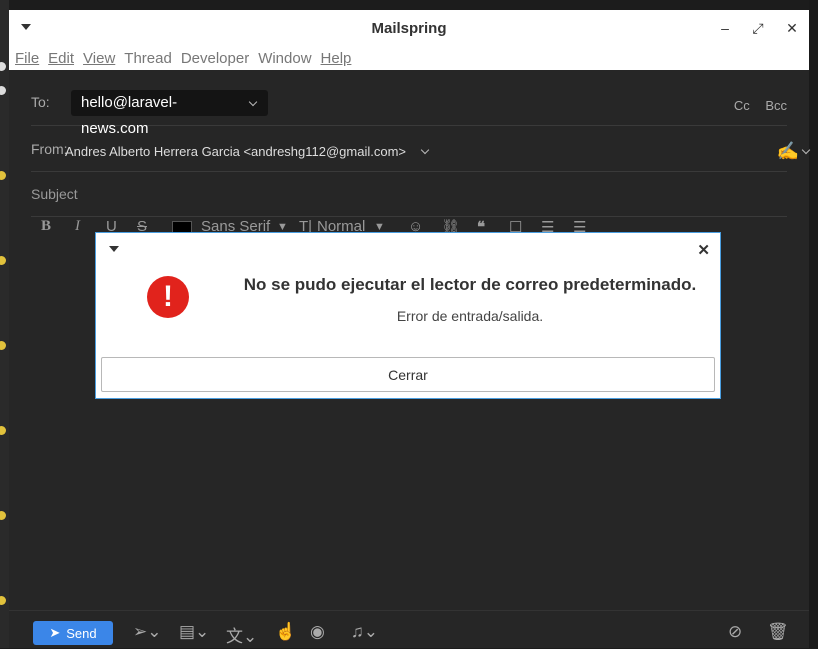 The width and height of the screenshot is (818, 649). Describe the element at coordinates (742, 105) in the screenshot. I see `cc-link: Cc` at that location.